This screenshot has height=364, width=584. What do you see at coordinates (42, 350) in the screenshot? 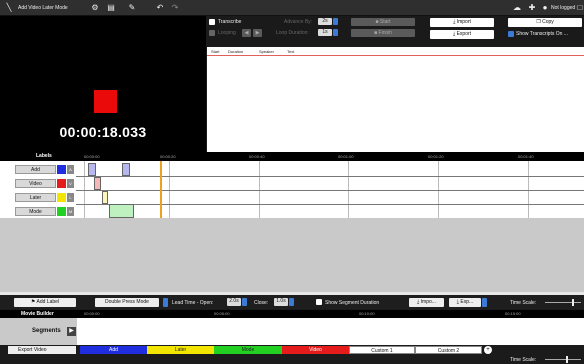
I see `export-video-button: Export Video` at bounding box center [42, 350].